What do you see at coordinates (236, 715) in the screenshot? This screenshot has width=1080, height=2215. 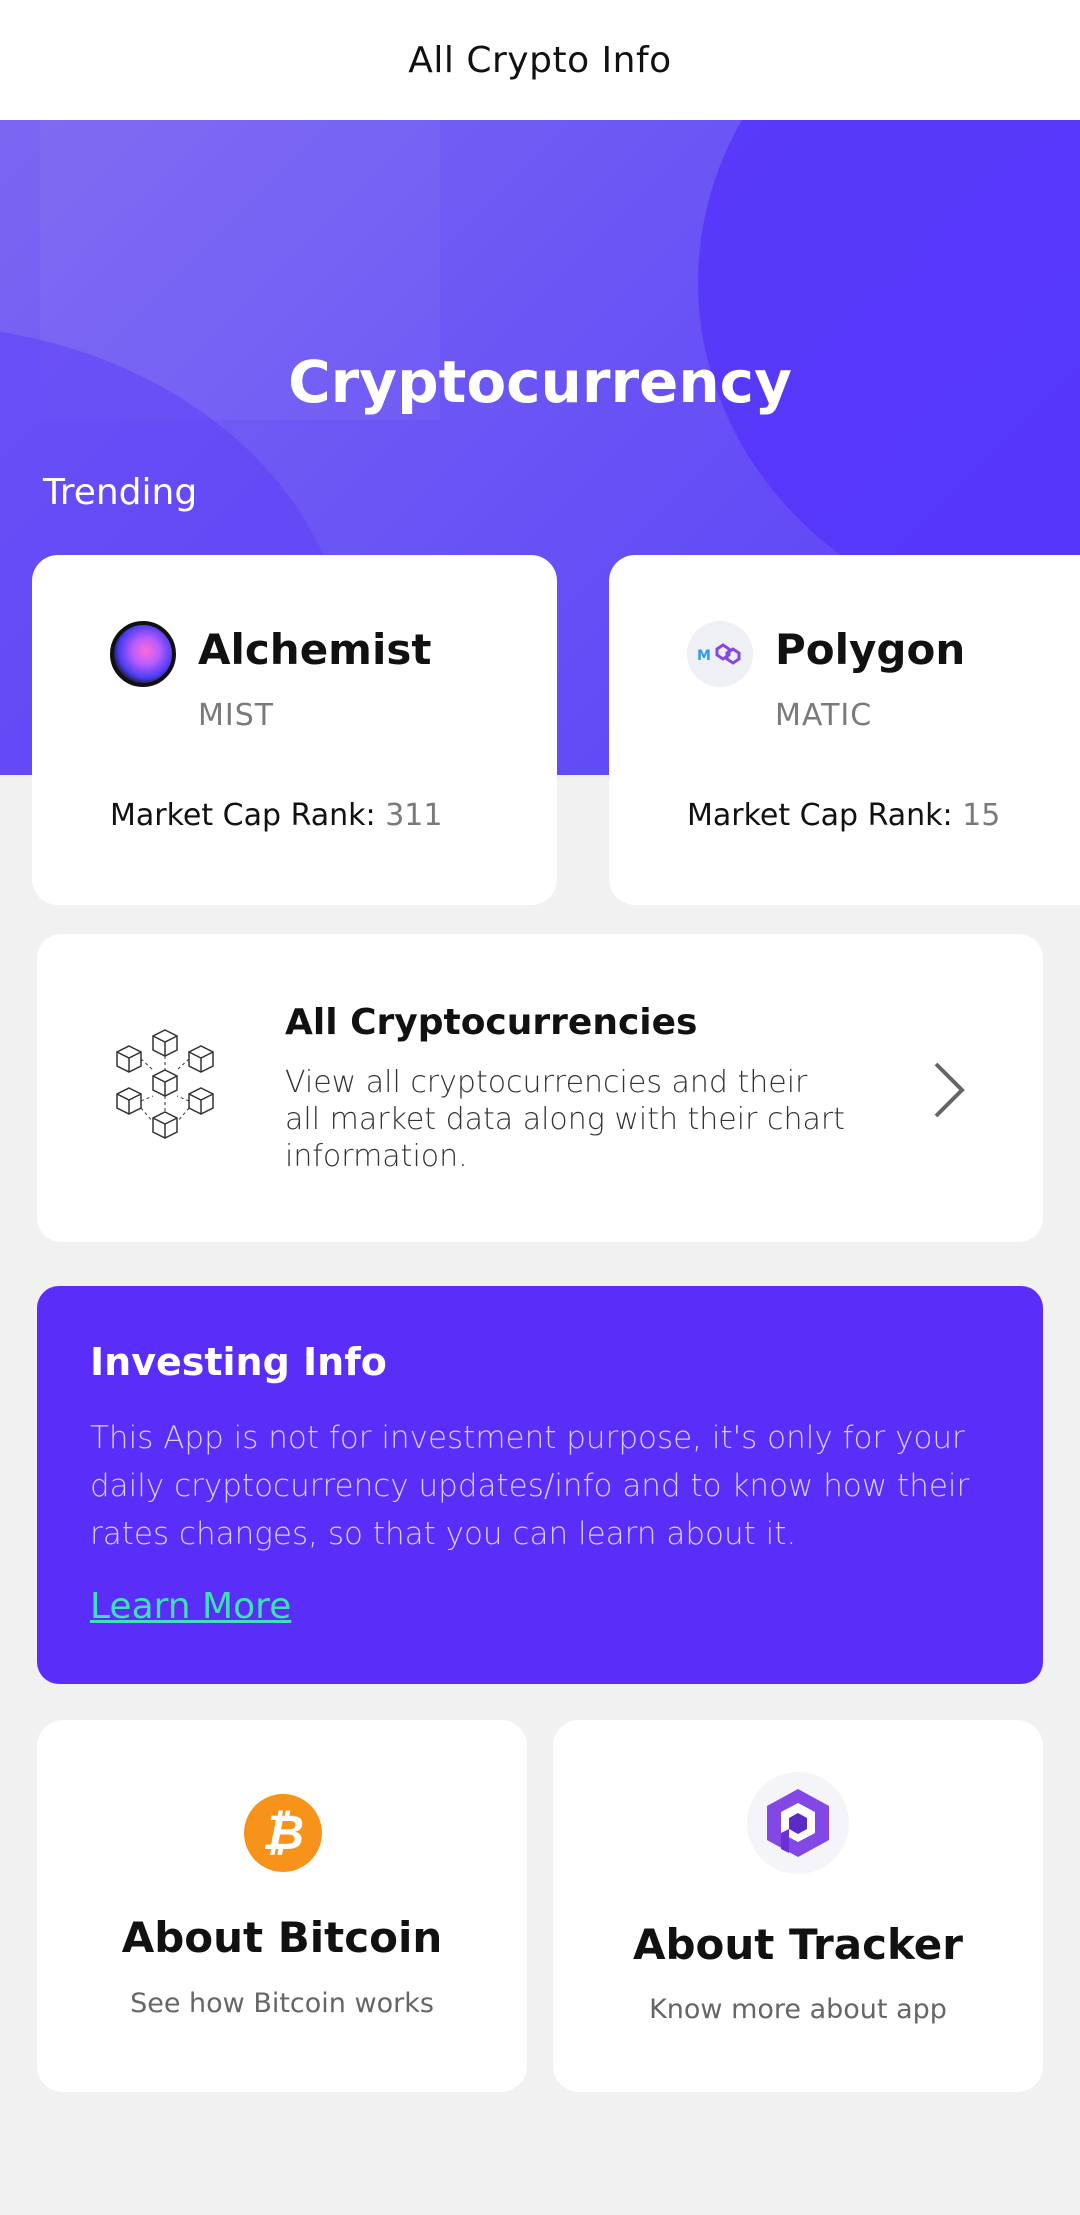 I see `coin-symbol: MIST` at bounding box center [236, 715].